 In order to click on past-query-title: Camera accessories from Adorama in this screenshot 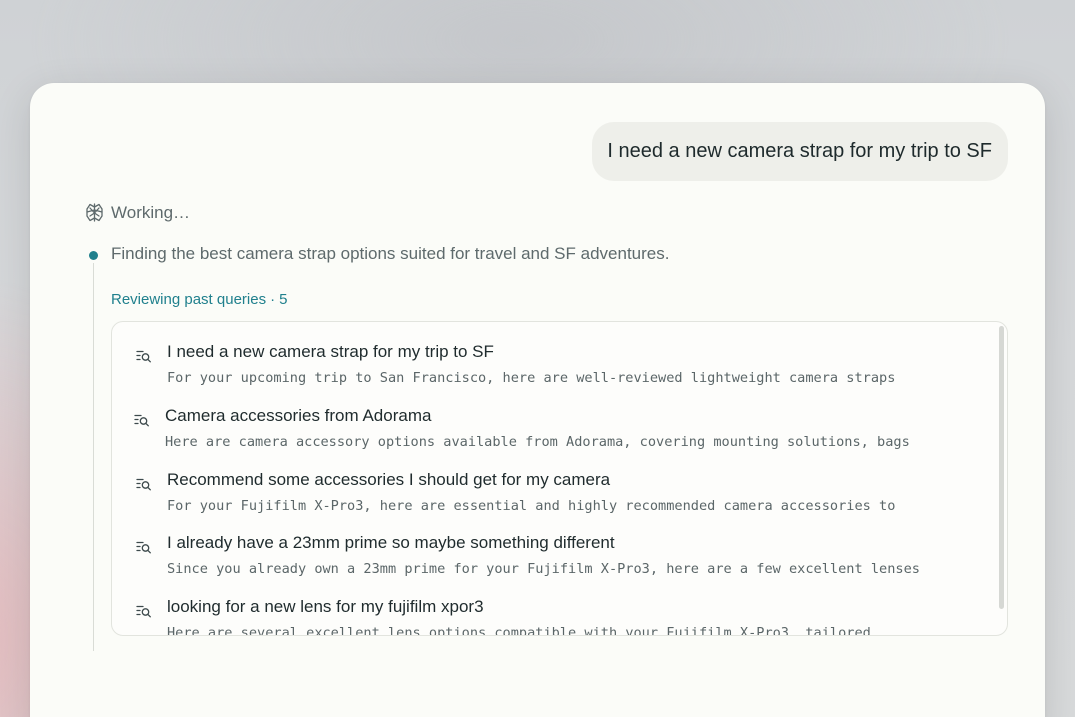, I will do `click(298, 415)`.